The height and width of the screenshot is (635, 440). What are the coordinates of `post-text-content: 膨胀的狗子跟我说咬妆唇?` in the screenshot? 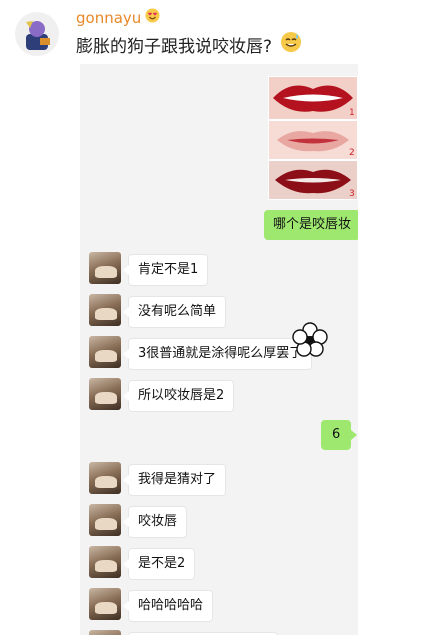 It's located at (174, 47).